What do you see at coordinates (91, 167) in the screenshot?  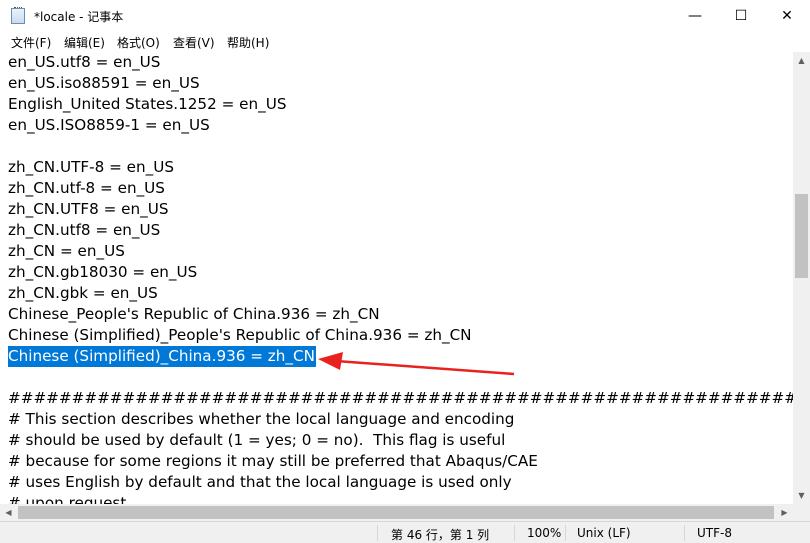 I see `text-line: zh_CN.UTF-8 = en_US` at bounding box center [91, 167].